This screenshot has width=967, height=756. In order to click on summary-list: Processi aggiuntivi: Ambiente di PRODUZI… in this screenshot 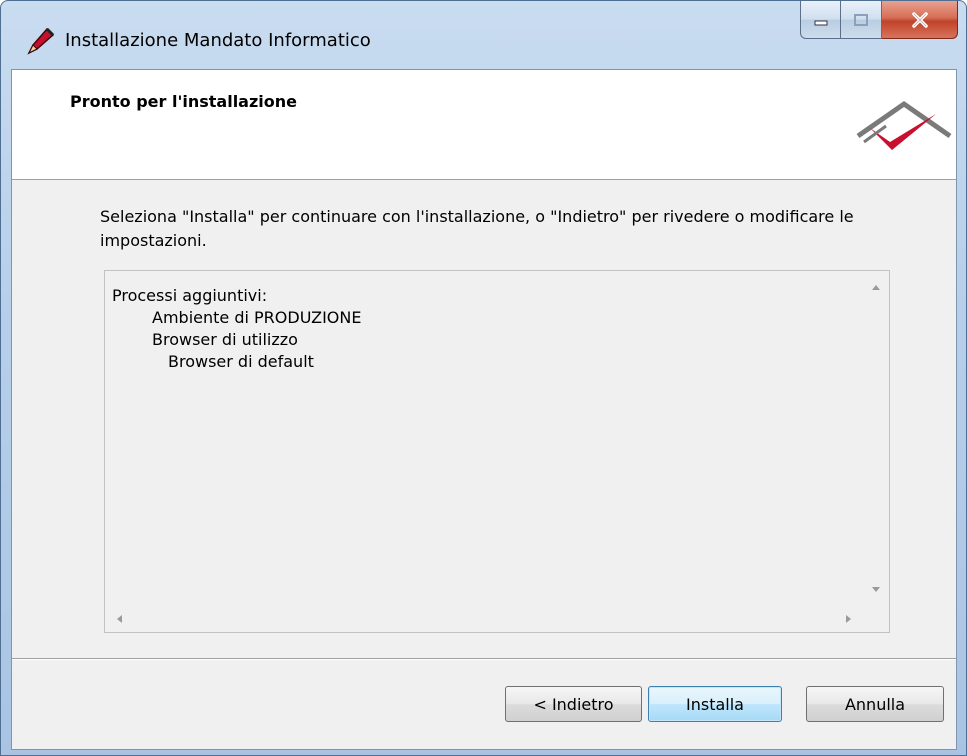, I will do `click(236, 329)`.